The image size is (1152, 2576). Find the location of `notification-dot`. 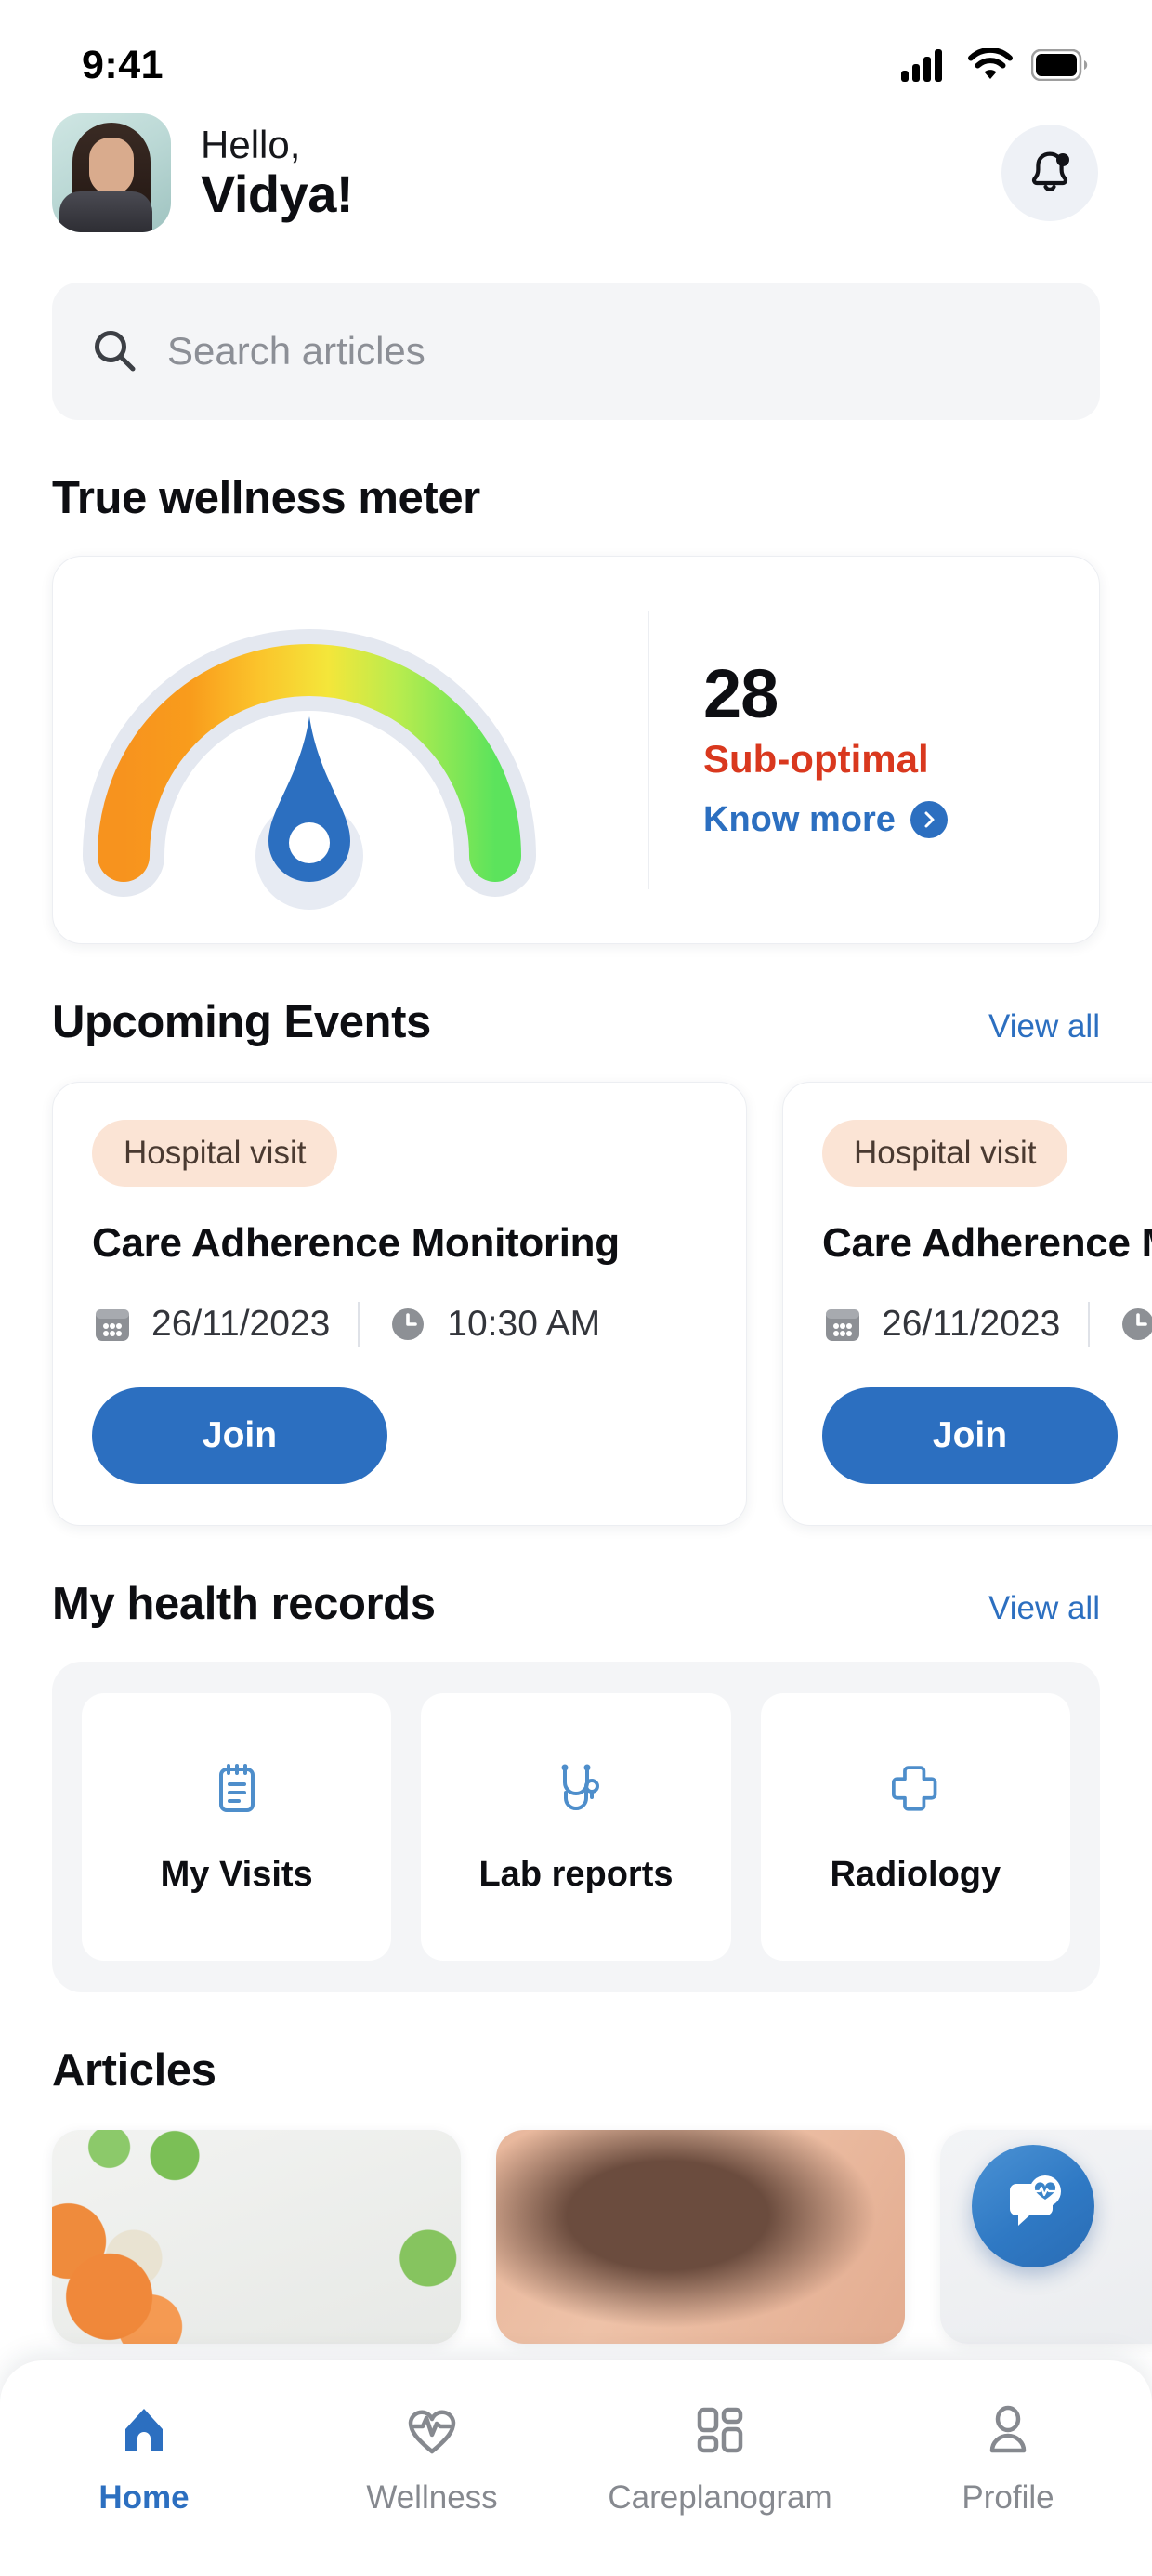

notification-dot is located at coordinates (1062, 159).